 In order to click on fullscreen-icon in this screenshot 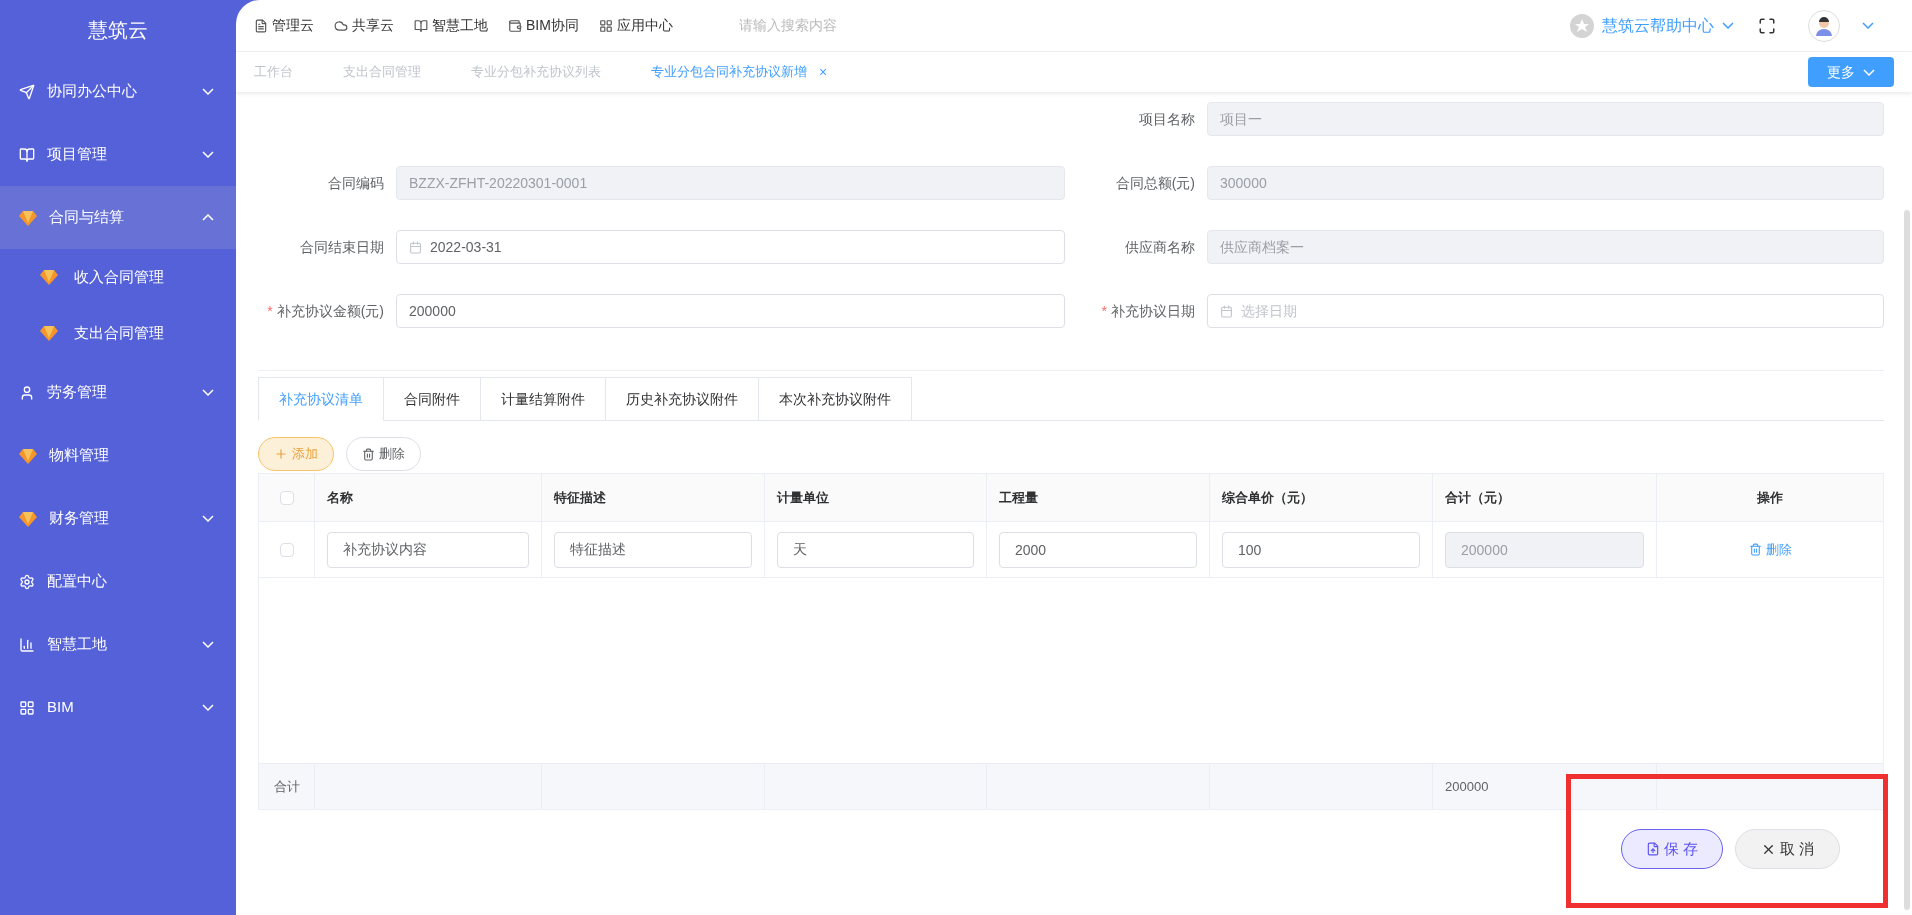, I will do `click(1767, 25)`.